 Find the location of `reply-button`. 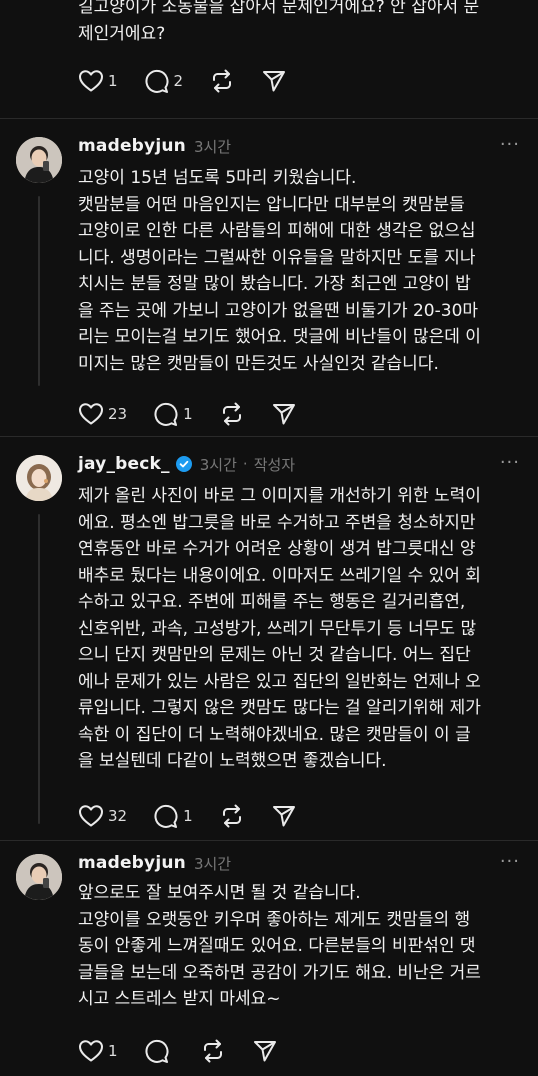

reply-button is located at coordinates (159, 1051).